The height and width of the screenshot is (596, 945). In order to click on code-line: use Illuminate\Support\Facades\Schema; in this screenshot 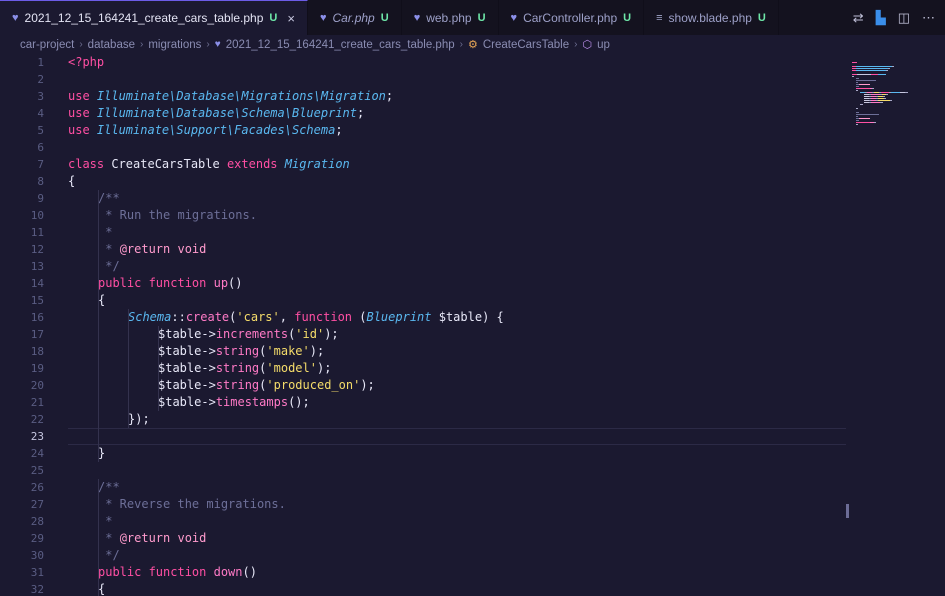, I will do `click(205, 130)`.